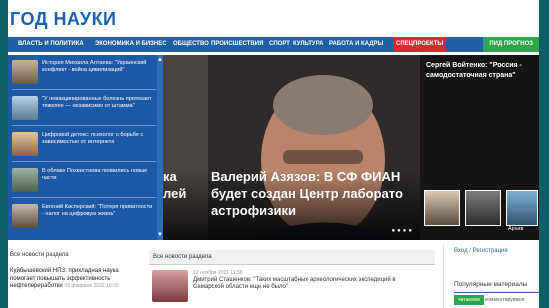 The image size is (549, 308). Describe the element at coordinates (51, 44) in the screenshot. I see `nav-item-politics: ВЛАСТЬ И ПОЛИТИКА` at that location.